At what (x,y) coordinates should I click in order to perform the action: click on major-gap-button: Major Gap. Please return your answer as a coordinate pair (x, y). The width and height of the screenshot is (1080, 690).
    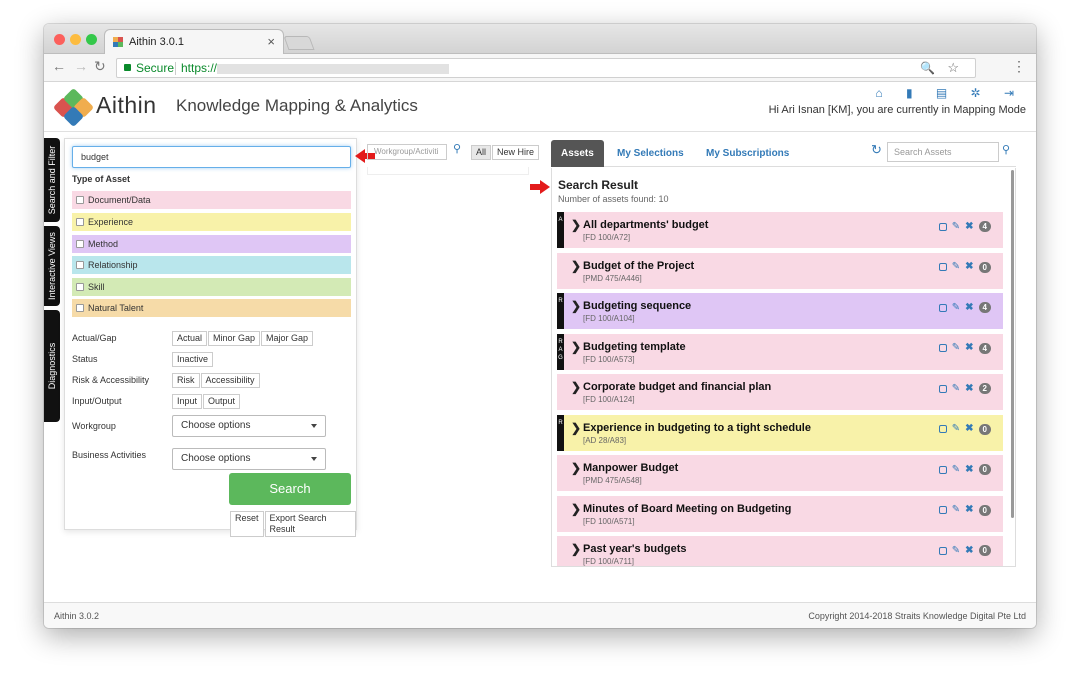
    Looking at the image, I should click on (287, 338).